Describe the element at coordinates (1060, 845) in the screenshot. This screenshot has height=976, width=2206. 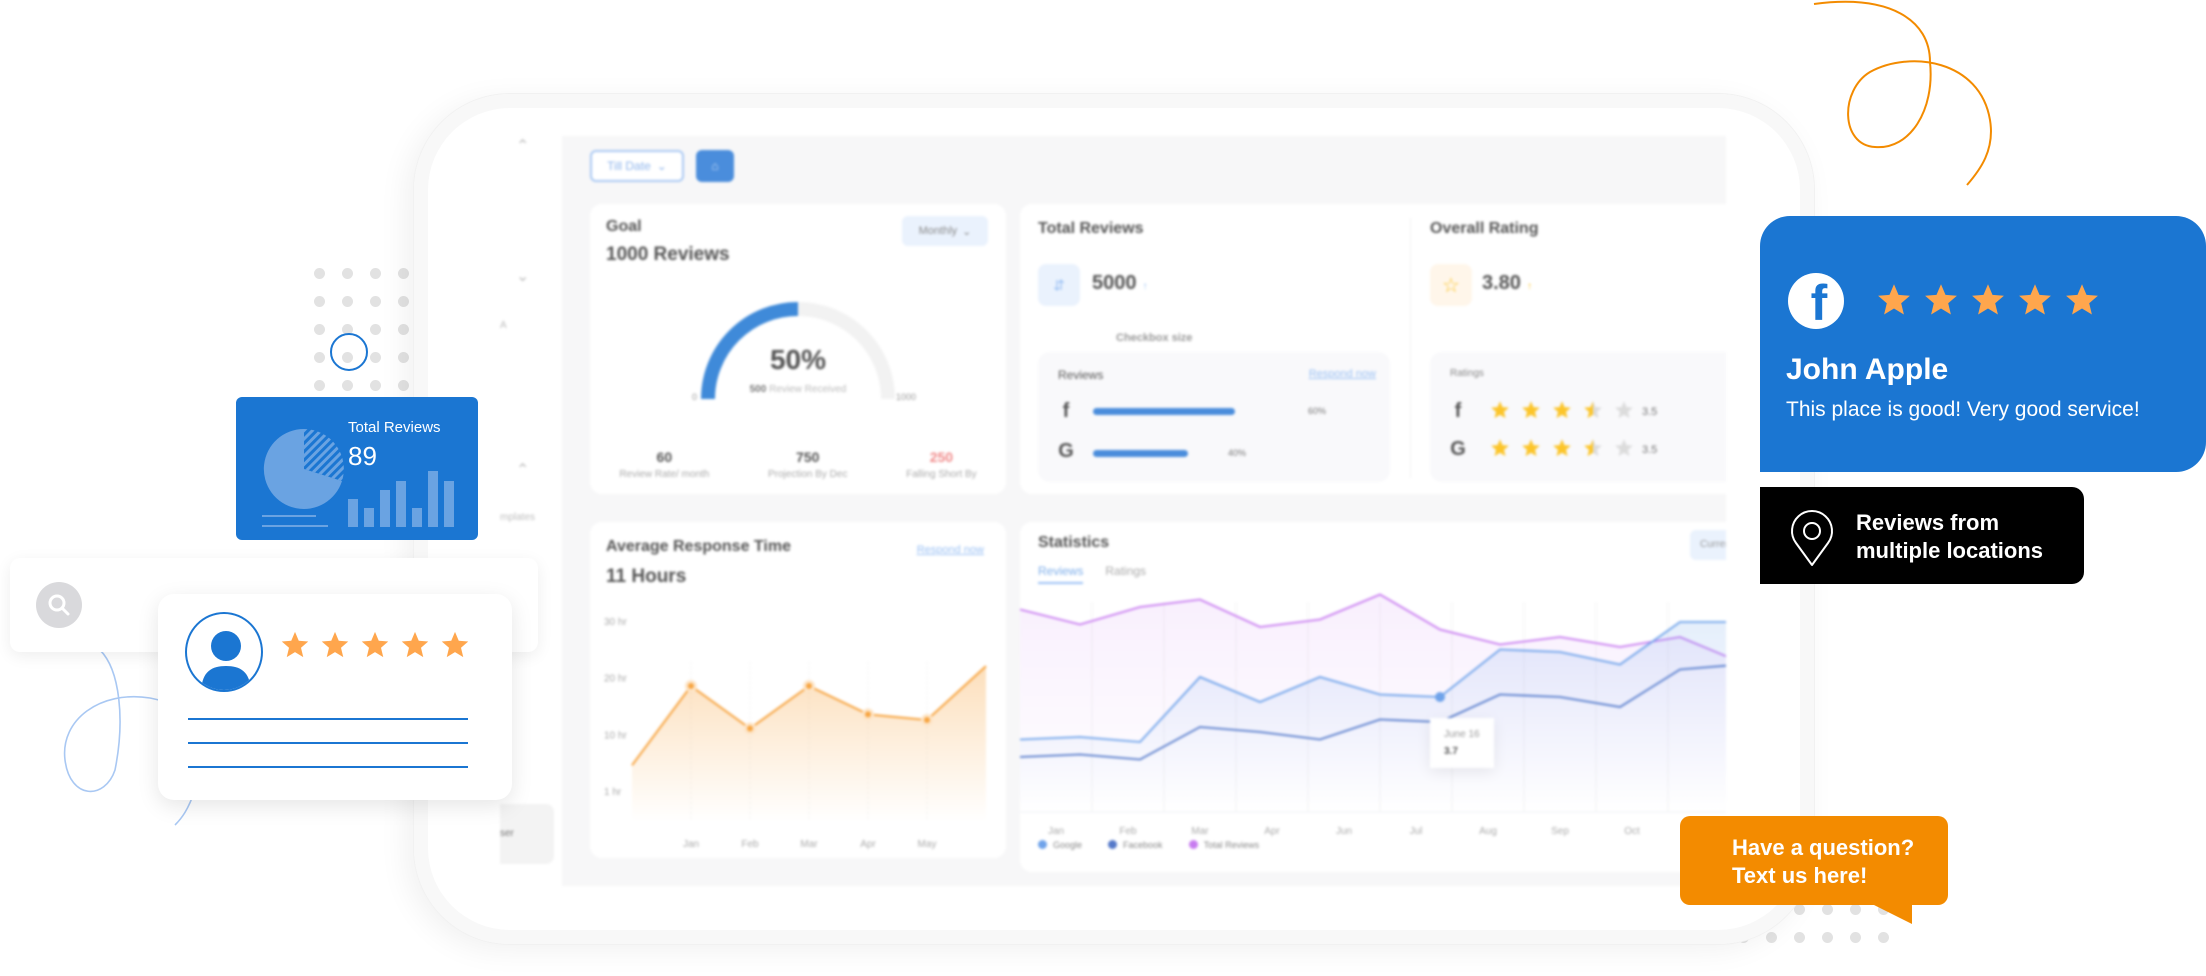
I see `legend-google: Google` at that location.